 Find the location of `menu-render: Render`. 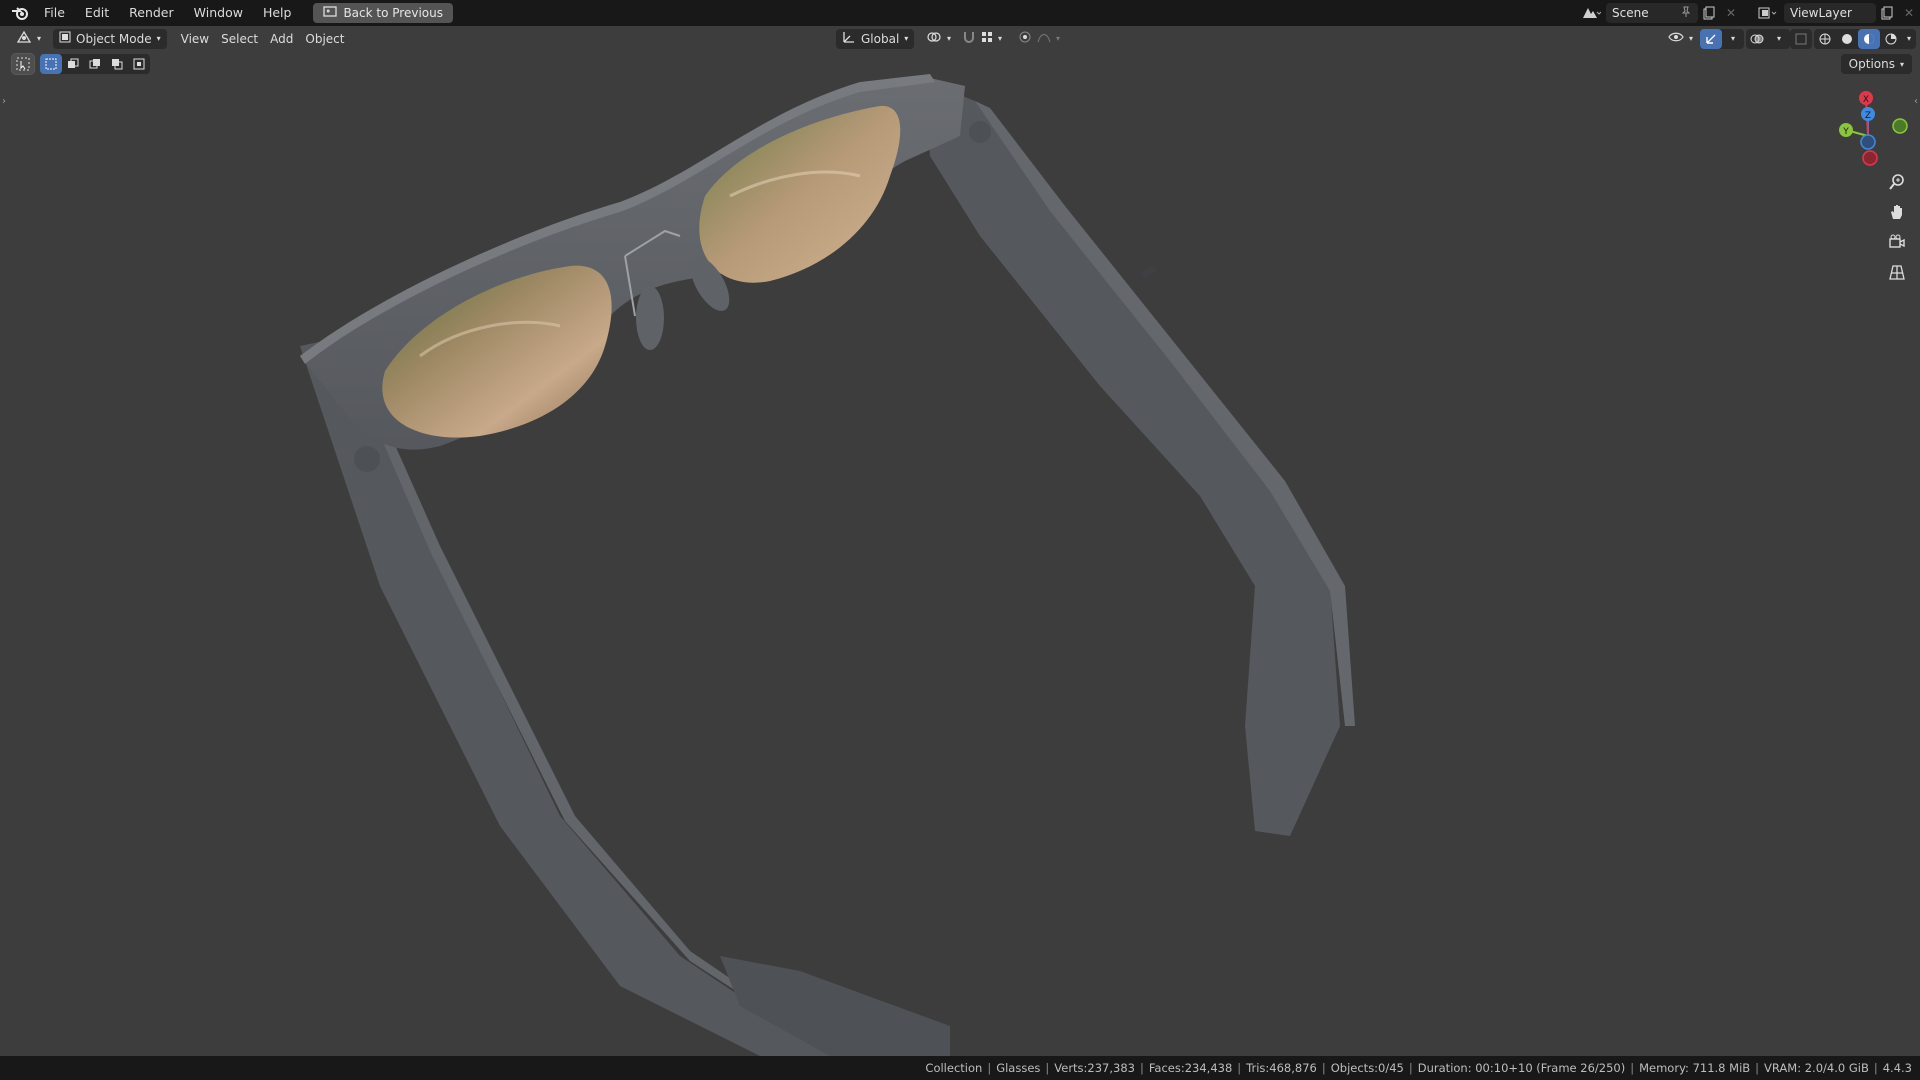

menu-render: Render is located at coordinates (151, 13).